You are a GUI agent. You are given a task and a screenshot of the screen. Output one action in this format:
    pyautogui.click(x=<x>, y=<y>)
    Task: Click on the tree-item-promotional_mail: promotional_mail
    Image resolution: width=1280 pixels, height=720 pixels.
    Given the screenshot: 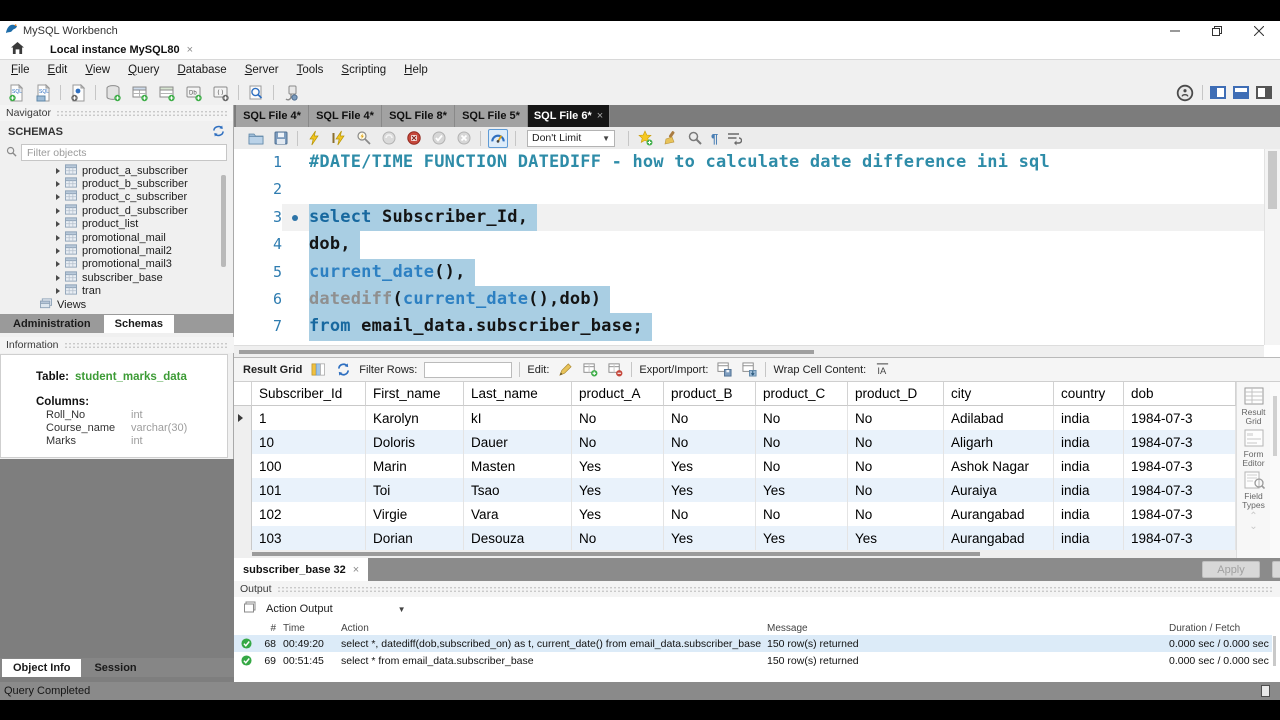 What is the action you would take?
    pyautogui.click(x=117, y=237)
    